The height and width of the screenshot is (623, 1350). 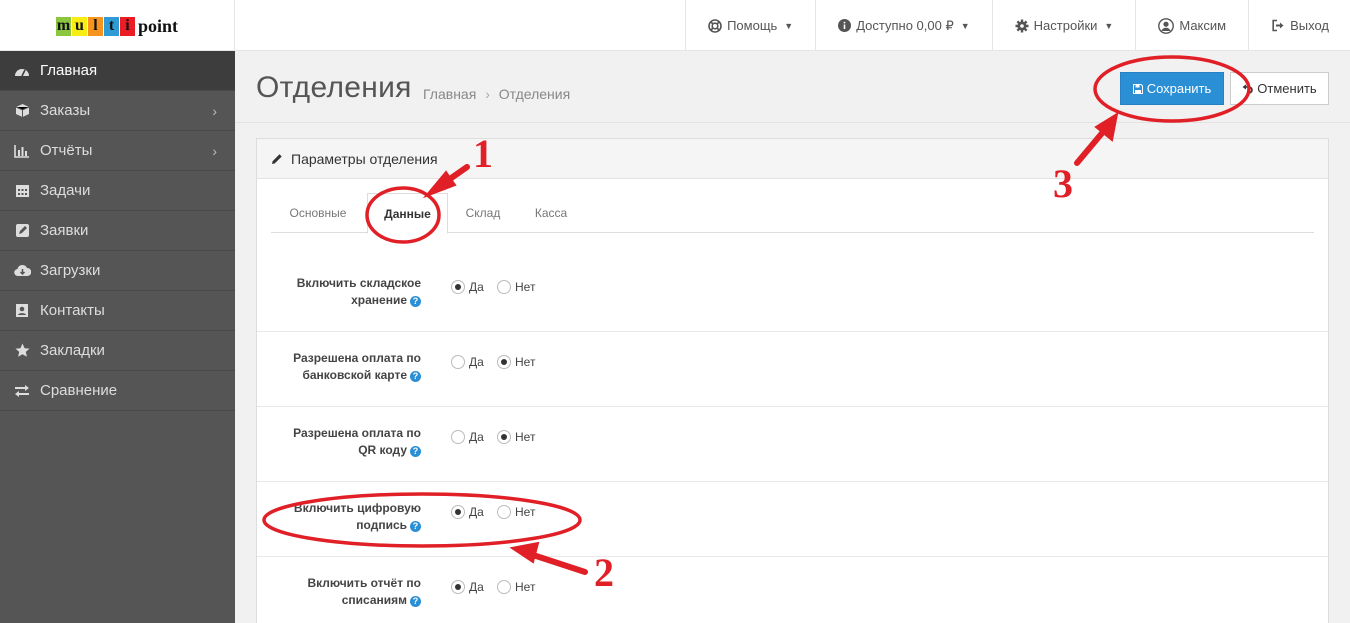 I want to click on undo-icon, so click(x=1248, y=89).